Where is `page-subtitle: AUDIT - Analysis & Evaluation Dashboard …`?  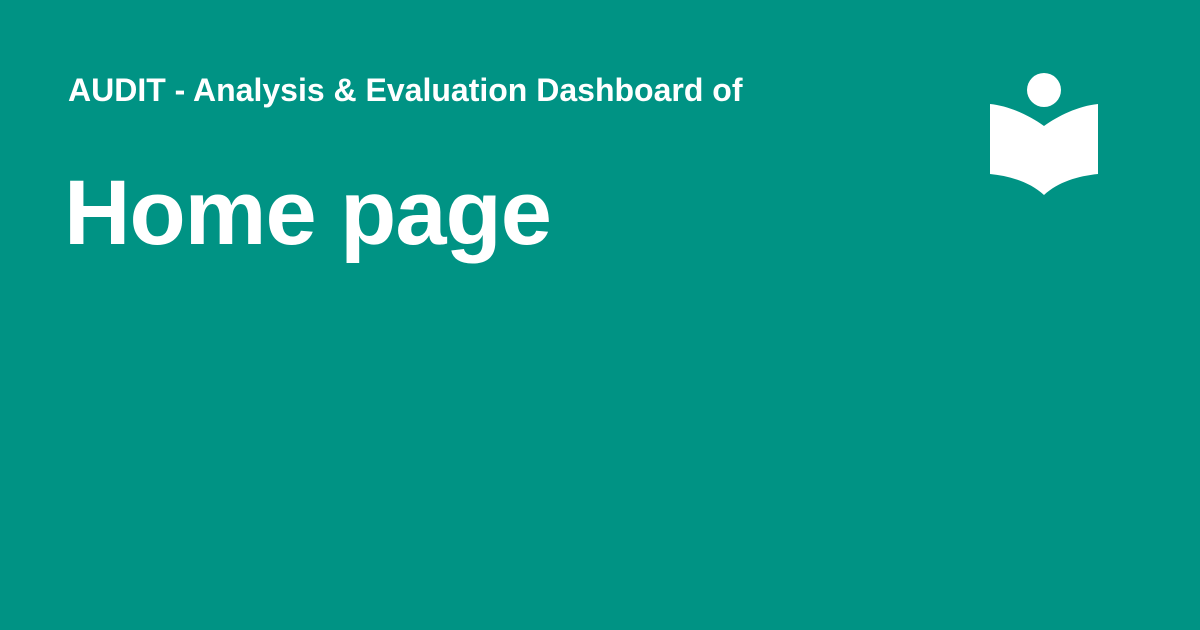 page-subtitle: AUDIT - Analysis & Evaluation Dashboard … is located at coordinates (405, 90).